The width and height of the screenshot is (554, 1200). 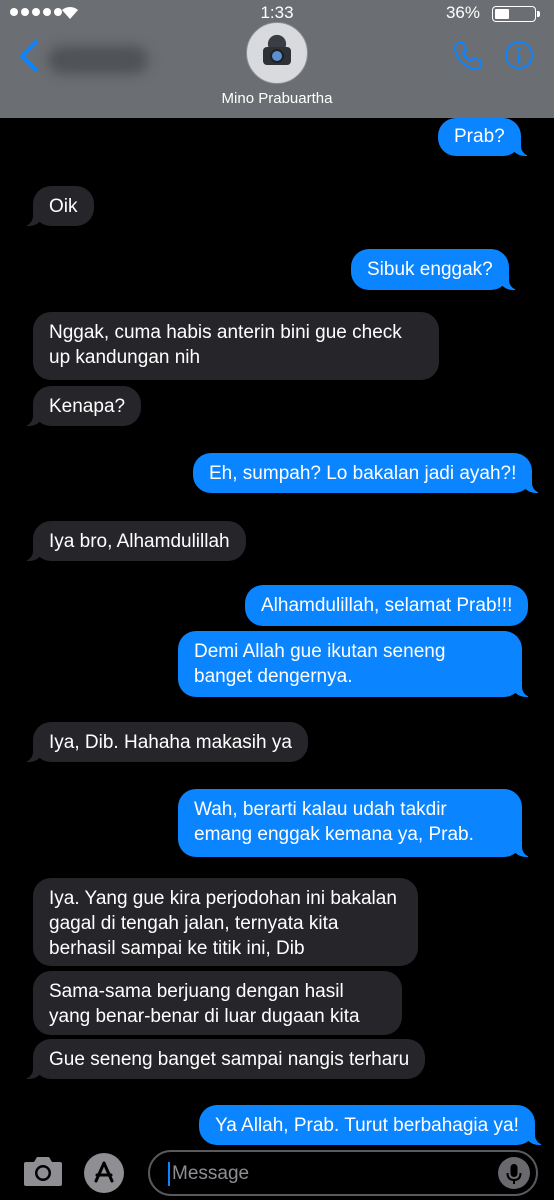 I want to click on message-input-container, so click(x=343, y=1173).